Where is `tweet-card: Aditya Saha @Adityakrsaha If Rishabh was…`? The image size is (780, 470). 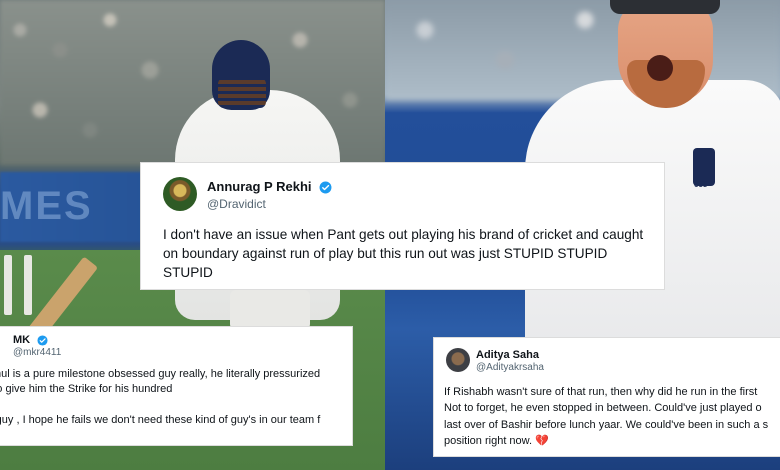 tweet-card: Aditya Saha @Adityakrsaha If Rishabh was… is located at coordinates (606, 397).